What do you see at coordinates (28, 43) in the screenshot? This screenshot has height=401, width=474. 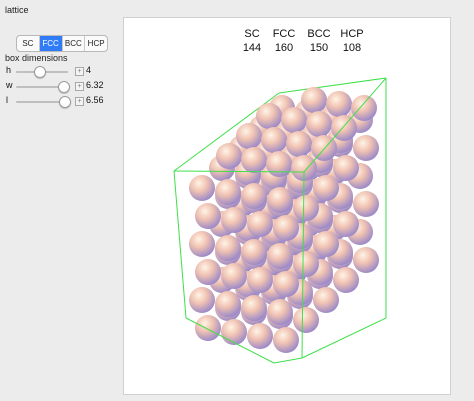 I see `lattice-sc-button: SC` at bounding box center [28, 43].